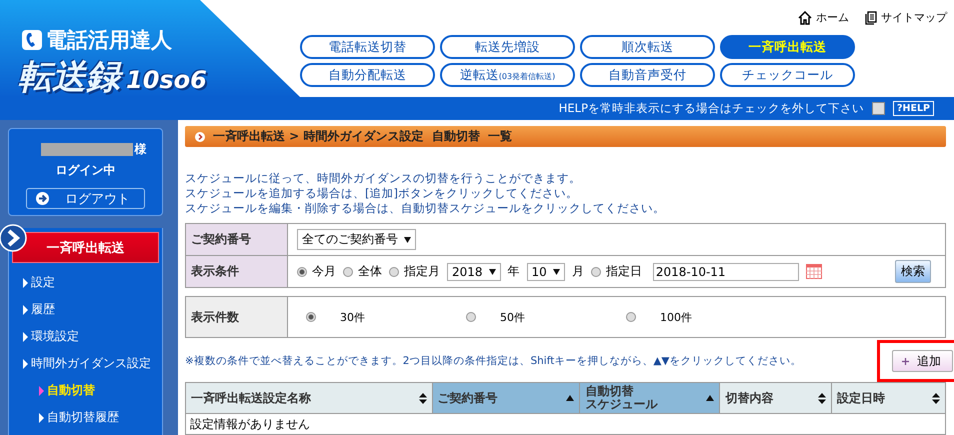  What do you see at coordinates (414, 271) in the screenshot?
I see `radio-option: 指定月` at bounding box center [414, 271].